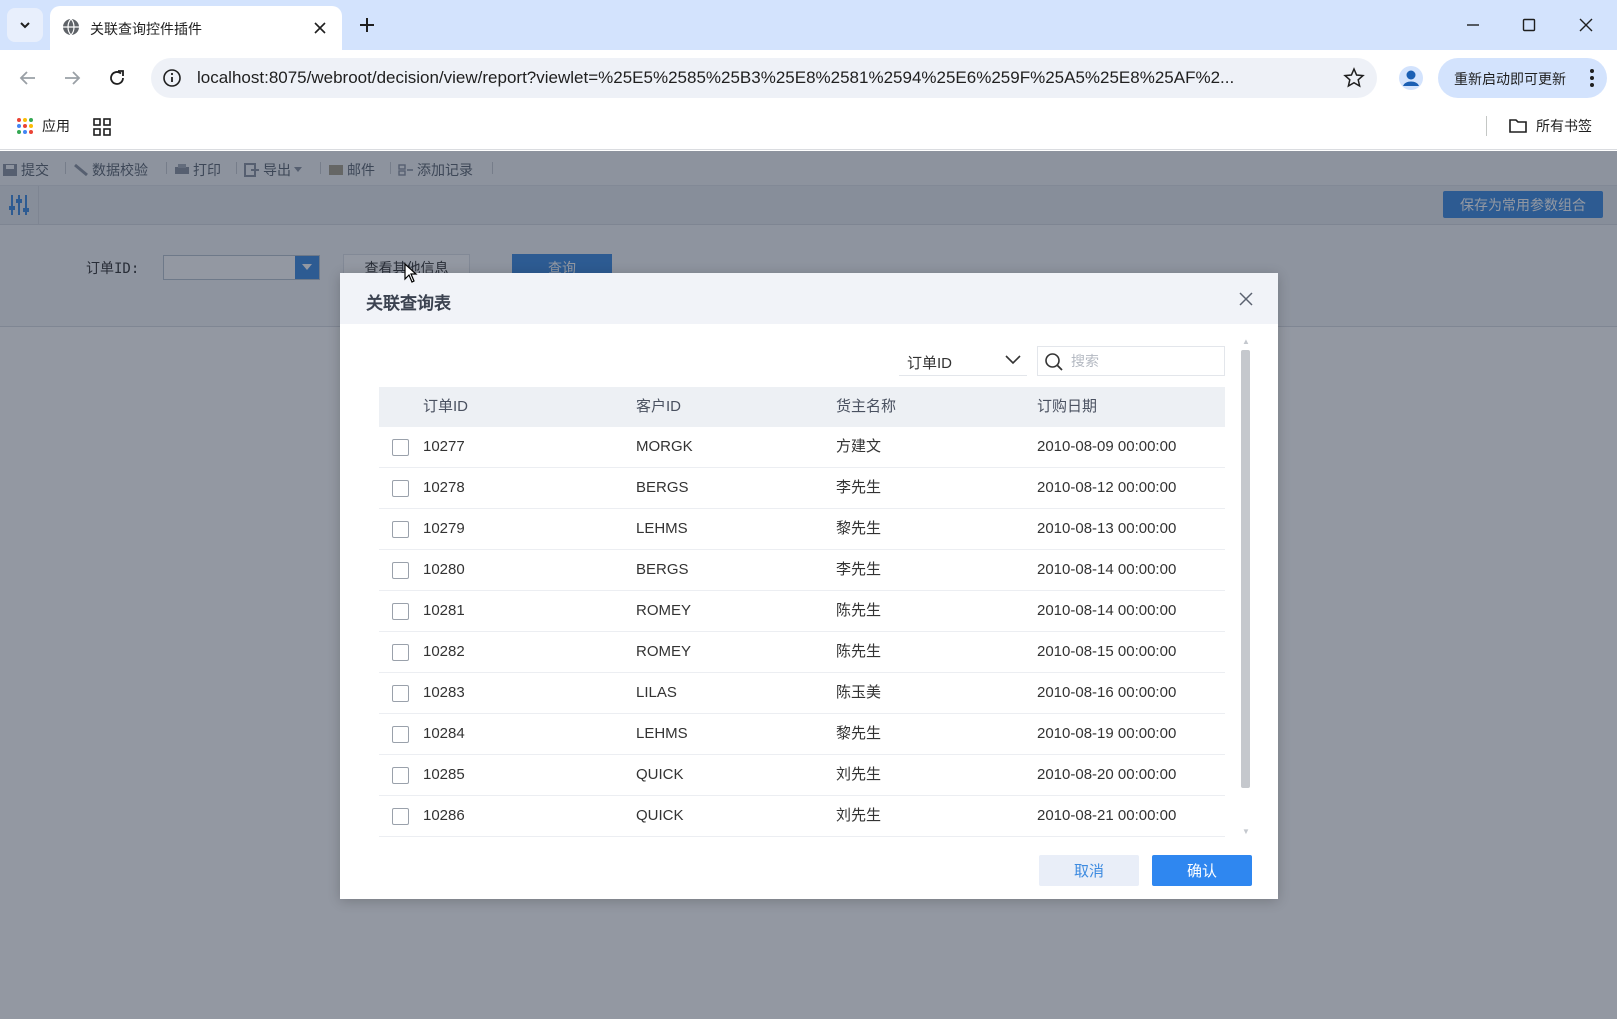 This screenshot has height=1019, width=1617. Describe the element at coordinates (802, 734) in the screenshot. I see `table-row: 10284 LEHMS 黎先生 2010-08-19 00:00:00` at that location.